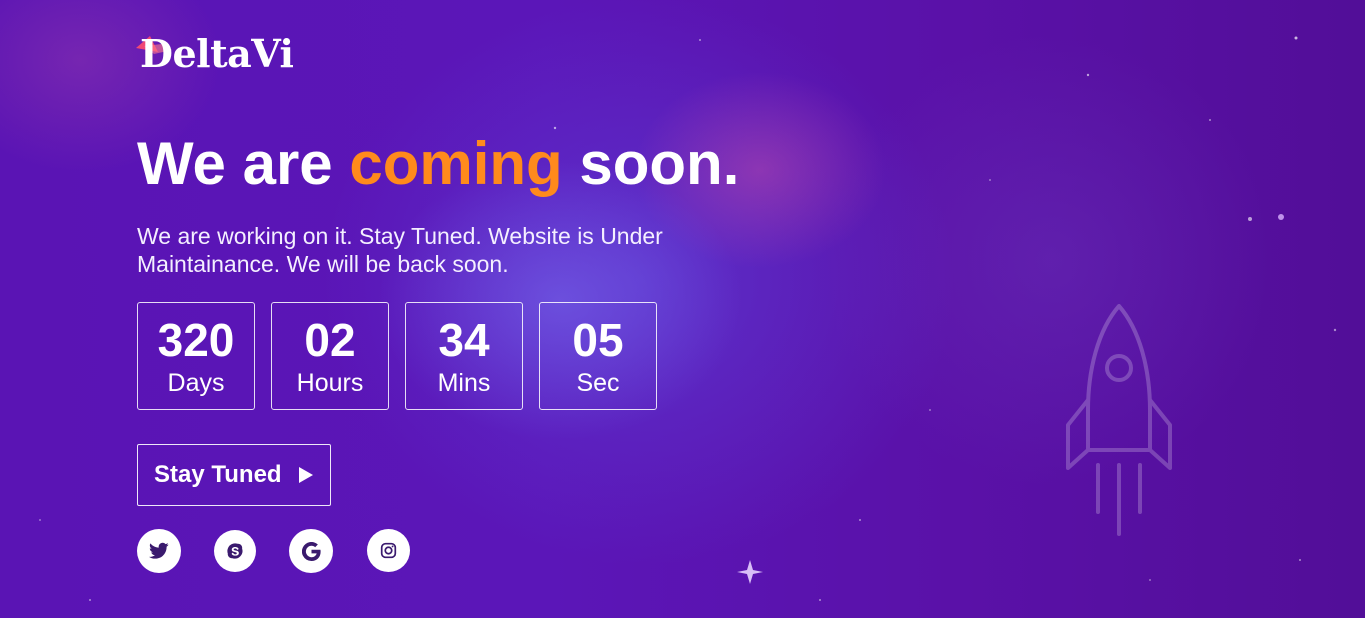  I want to click on instagram-link, so click(388, 550).